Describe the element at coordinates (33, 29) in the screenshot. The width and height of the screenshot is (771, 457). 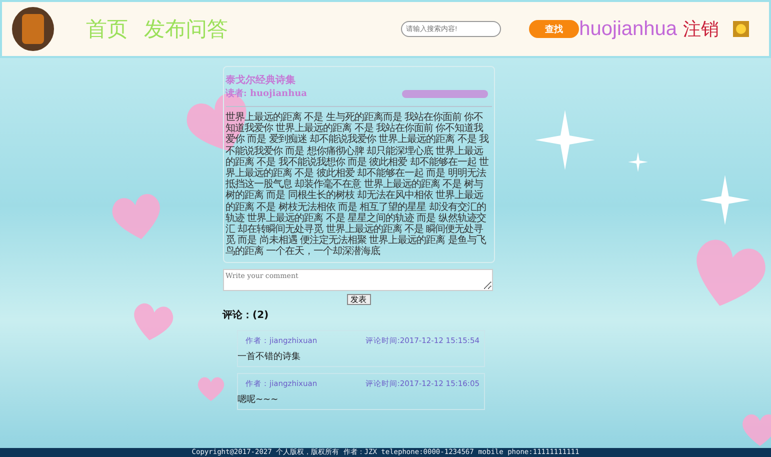
I see `logo-icon` at that location.